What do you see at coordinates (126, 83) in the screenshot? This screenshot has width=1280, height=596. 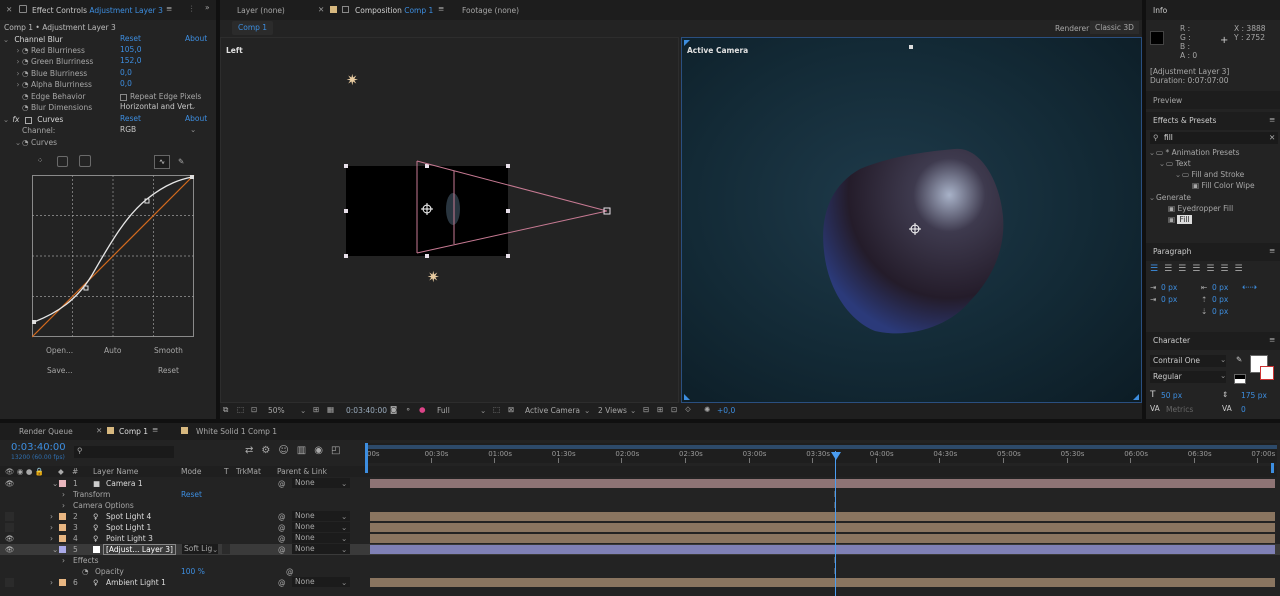 I see `alpha-blurriness-value: 0,0` at bounding box center [126, 83].